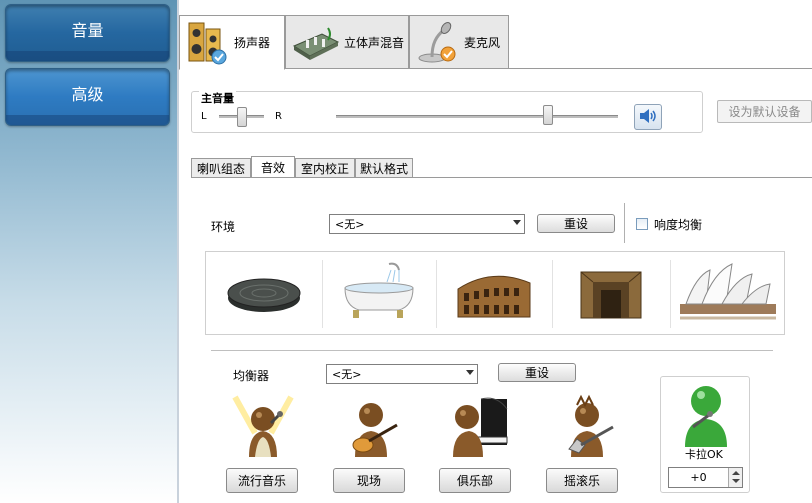 This screenshot has height=503, width=812. Describe the element at coordinates (475, 480) in the screenshot. I see `equalizer-club-button: 俱乐部` at that location.